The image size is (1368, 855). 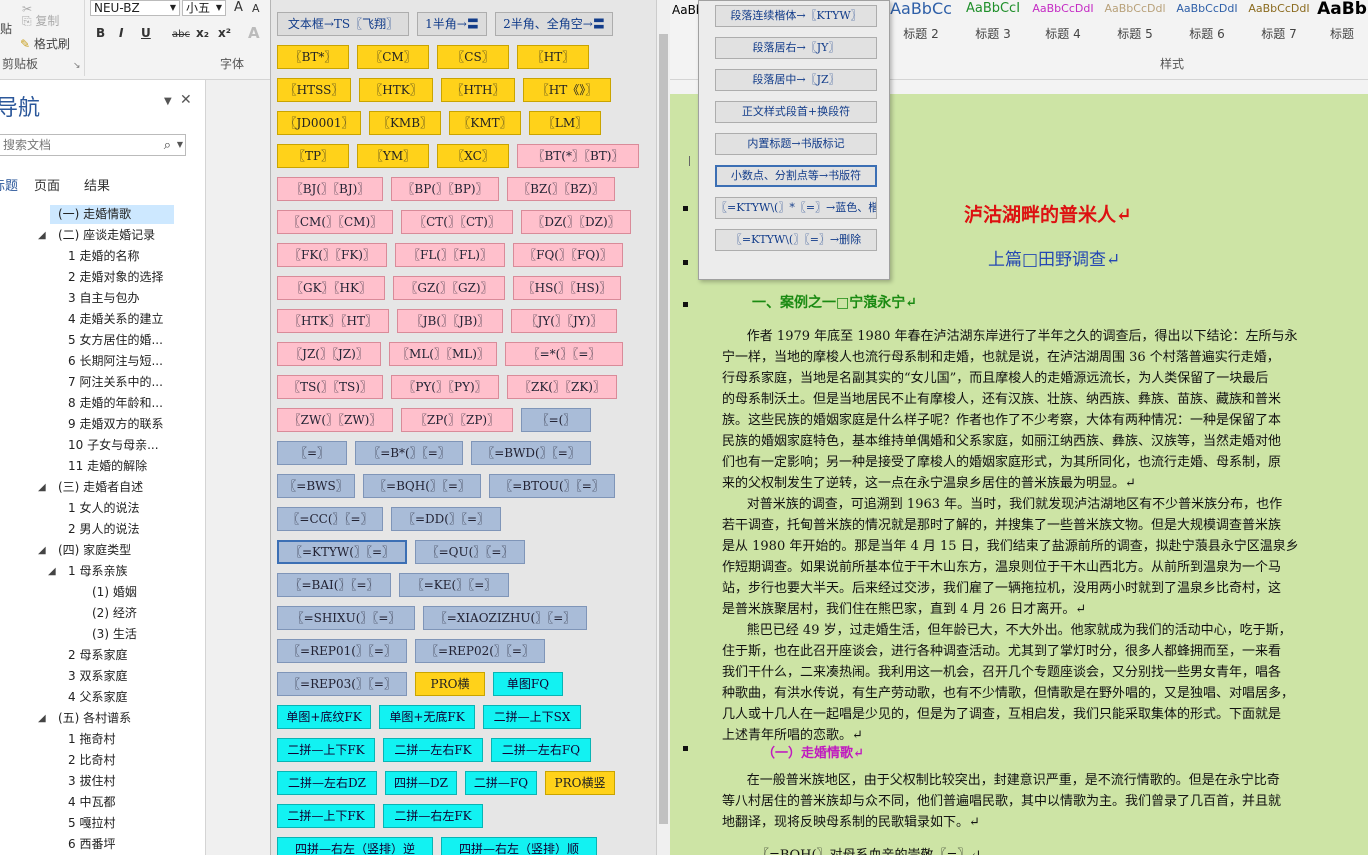 What do you see at coordinates (580, 783) in the screenshot?
I see `macro-button: PRO横竖` at bounding box center [580, 783].